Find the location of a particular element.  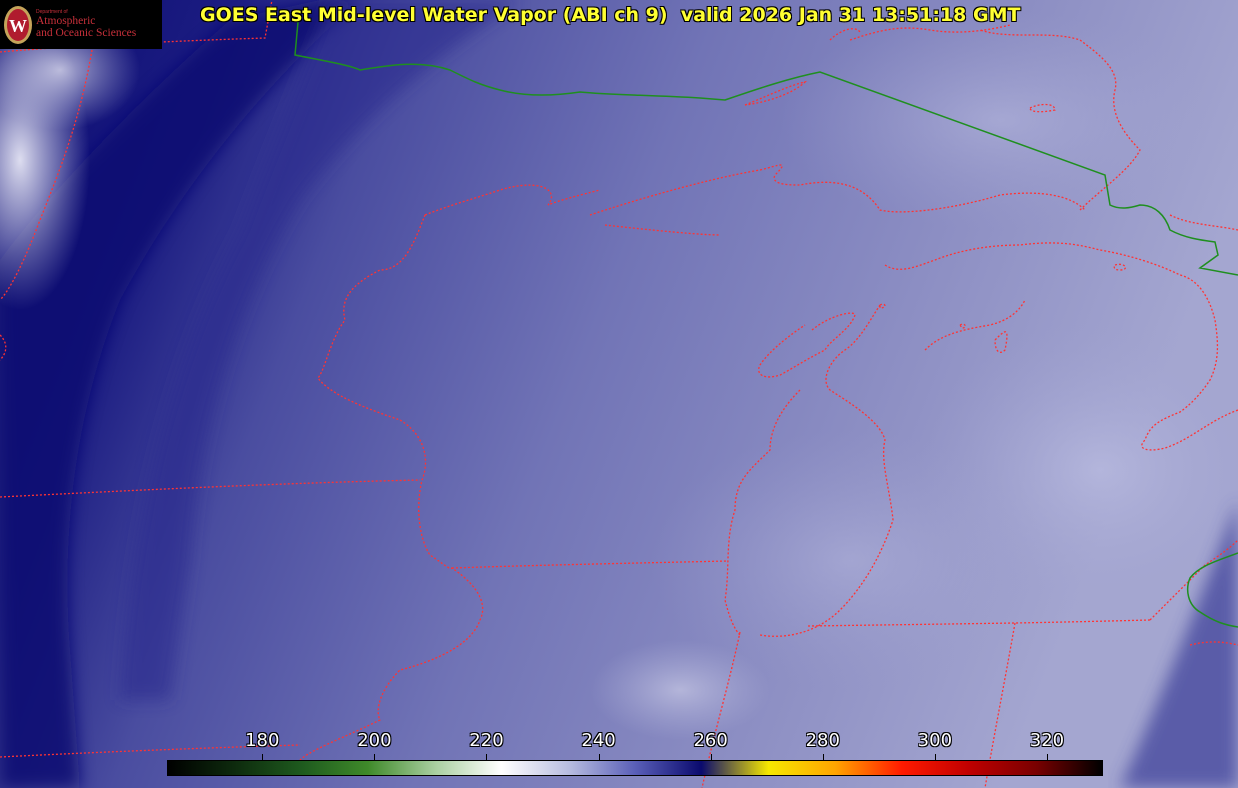

colorbar-tick-label: 280 is located at coordinates (822, 740).